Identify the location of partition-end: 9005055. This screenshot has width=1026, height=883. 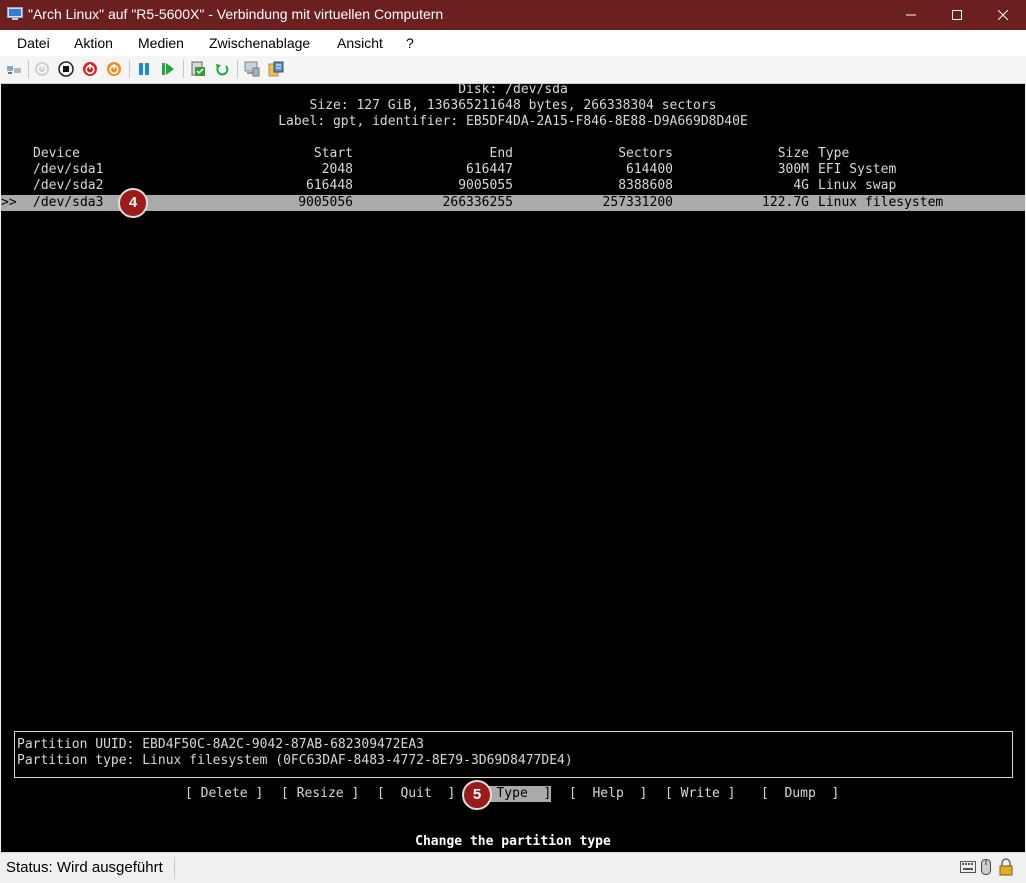
(485, 185).